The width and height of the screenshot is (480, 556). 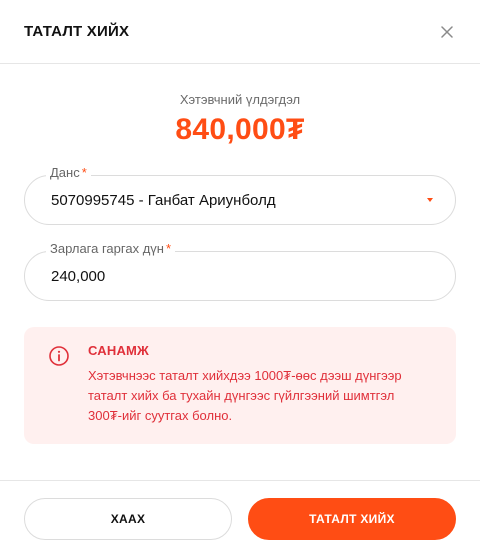 I want to click on submit-withdrawal-button: ТАТАЛТ ХИЙХ, so click(x=352, y=518).